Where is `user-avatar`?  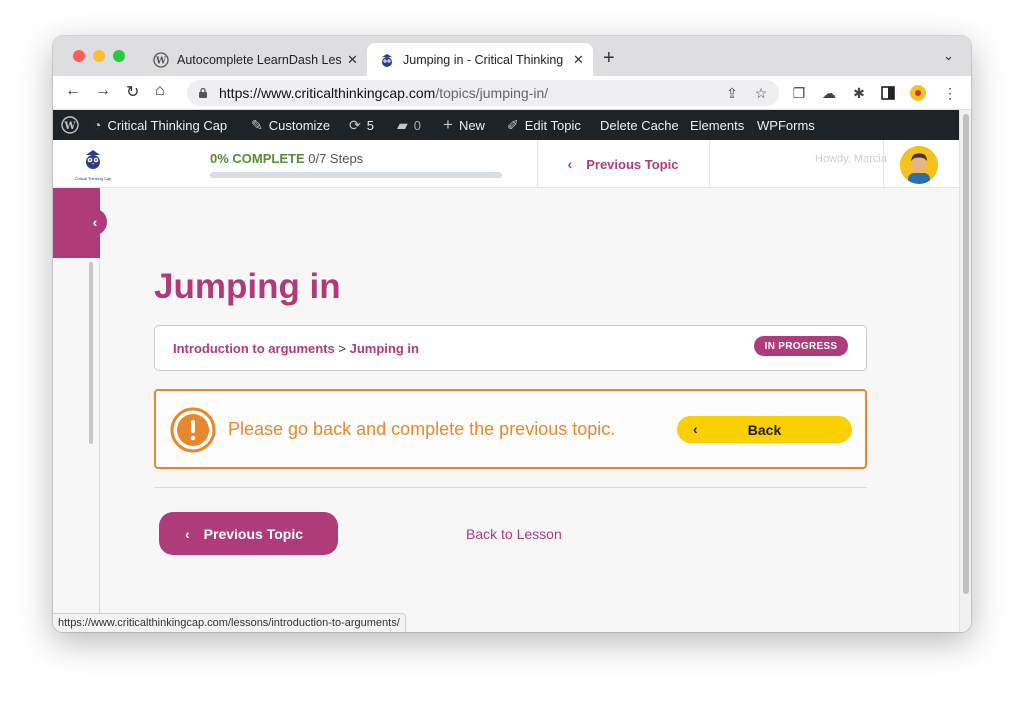
user-avatar is located at coordinates (919, 165).